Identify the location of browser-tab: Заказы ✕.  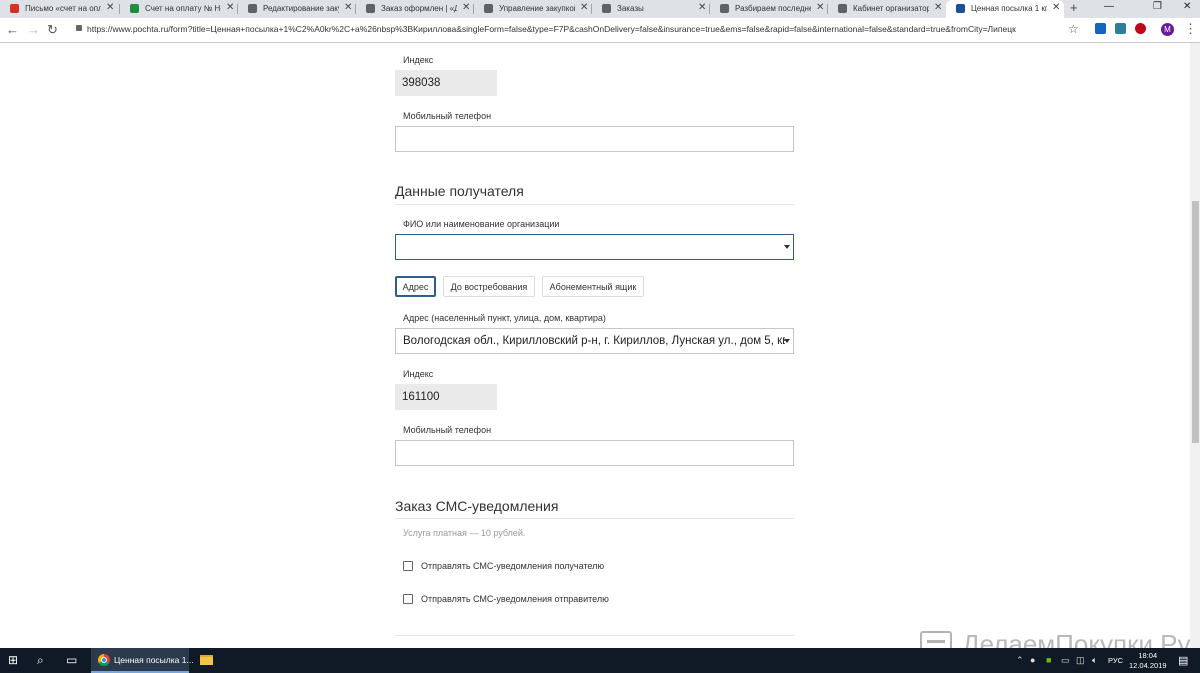
(651, 9).